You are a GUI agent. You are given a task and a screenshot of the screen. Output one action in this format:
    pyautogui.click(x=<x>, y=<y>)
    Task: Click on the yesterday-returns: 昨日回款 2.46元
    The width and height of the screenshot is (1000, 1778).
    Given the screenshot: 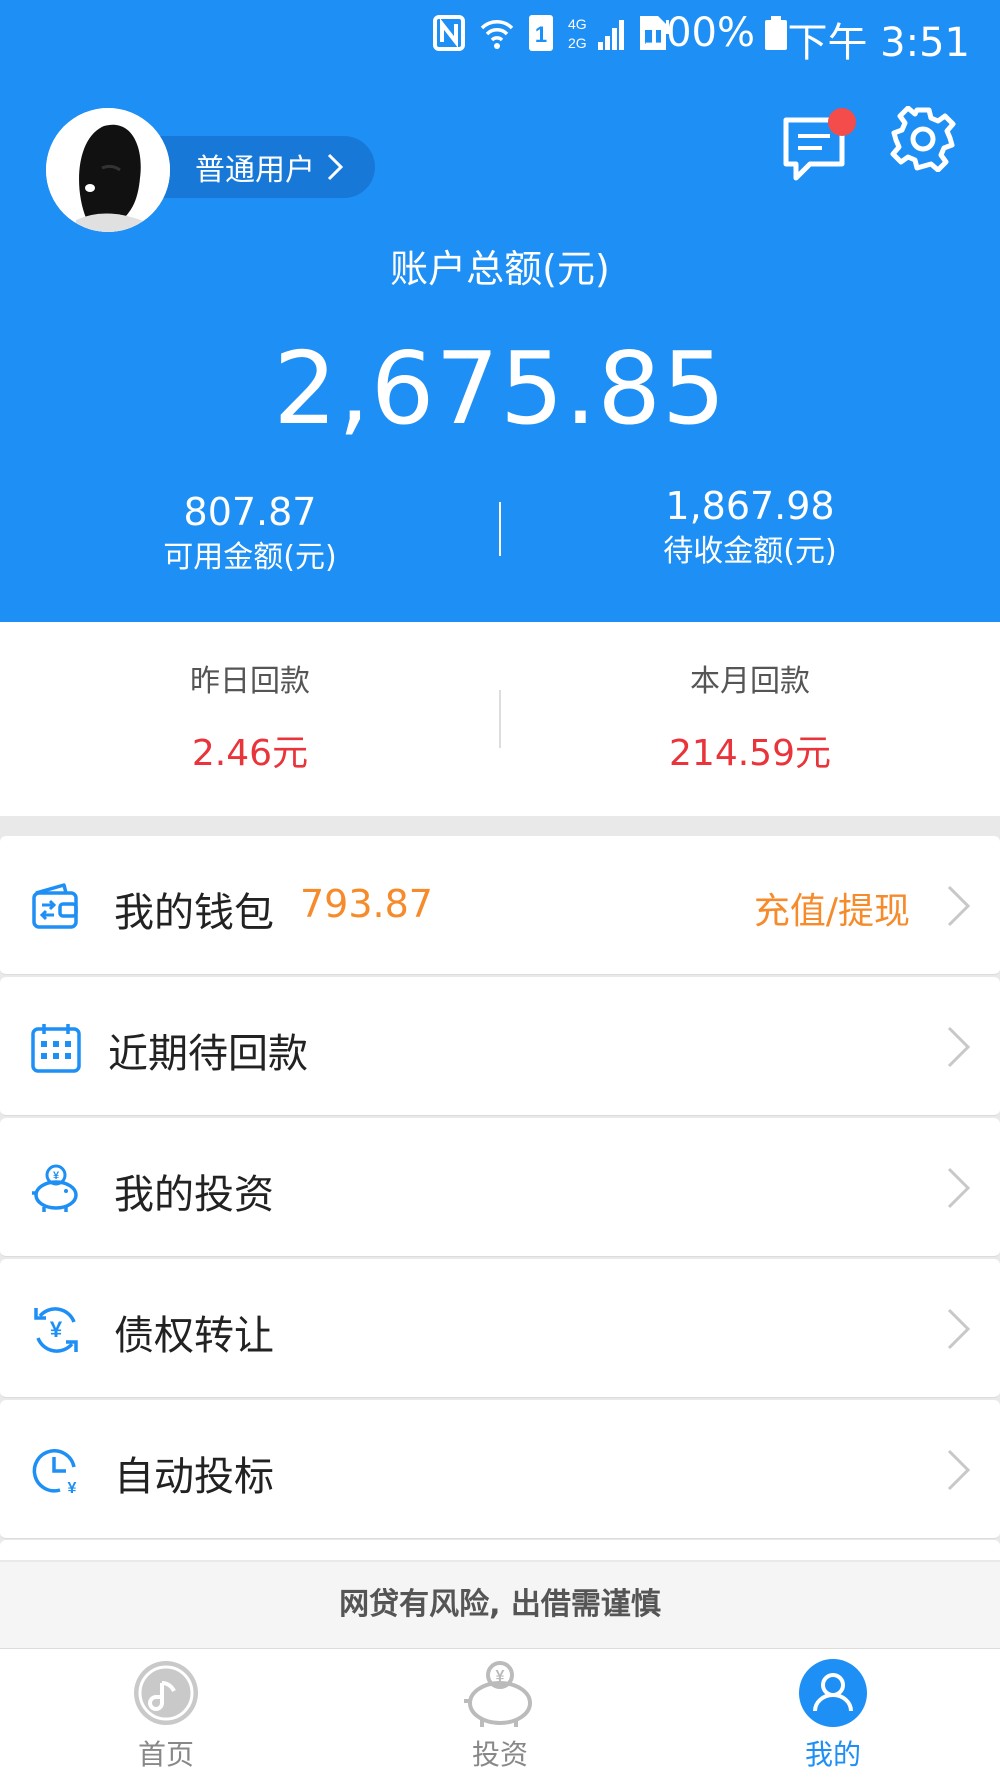 What is the action you would take?
    pyautogui.click(x=250, y=719)
    